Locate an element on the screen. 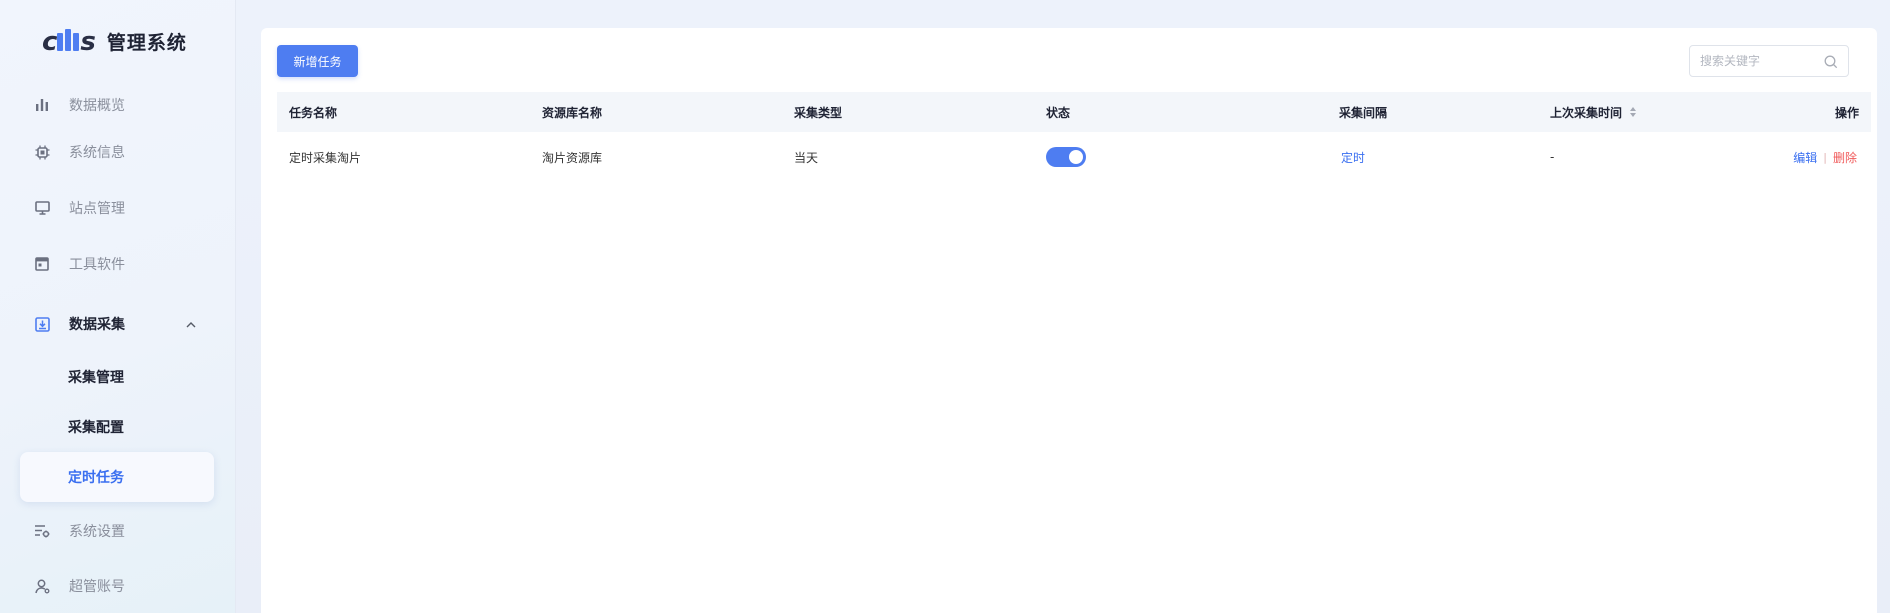 The image size is (1890, 613). sidebar-item-system-settings: 系统设置 is located at coordinates (117, 531).